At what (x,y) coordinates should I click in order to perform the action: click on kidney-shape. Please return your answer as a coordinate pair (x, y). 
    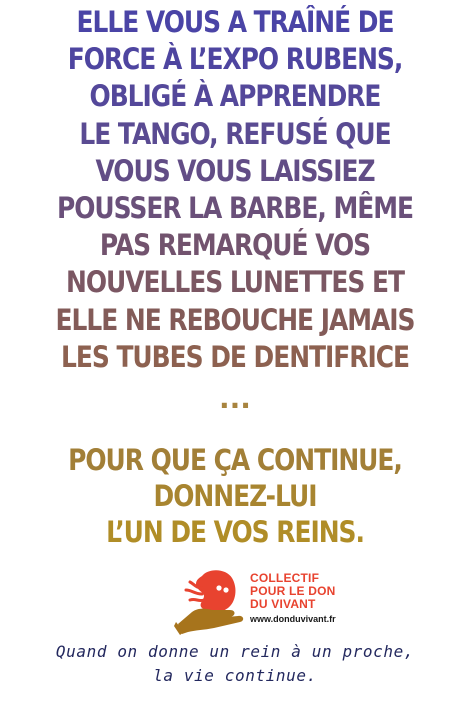
    Looking at the image, I should click on (210, 591).